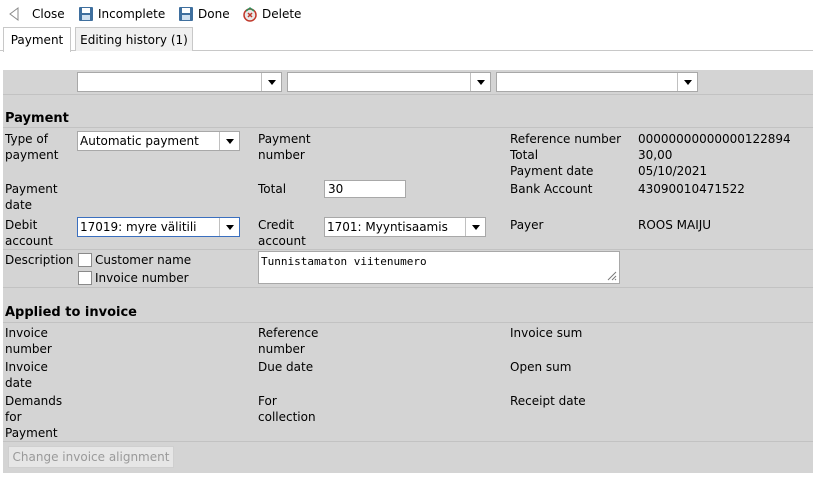  What do you see at coordinates (32, 147) in the screenshot?
I see `type-of-payment-label: Type of payment` at bounding box center [32, 147].